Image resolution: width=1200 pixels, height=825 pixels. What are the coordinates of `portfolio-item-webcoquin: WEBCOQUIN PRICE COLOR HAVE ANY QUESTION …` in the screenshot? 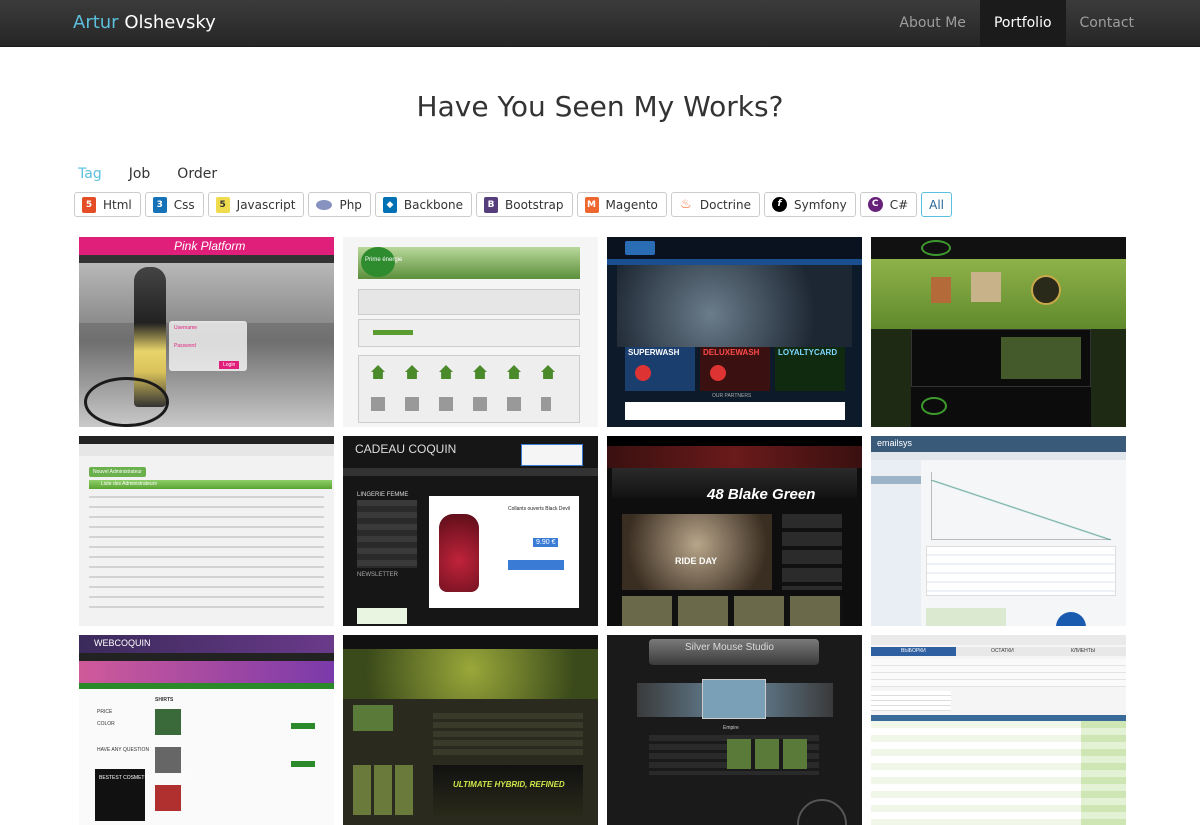 It's located at (206, 730).